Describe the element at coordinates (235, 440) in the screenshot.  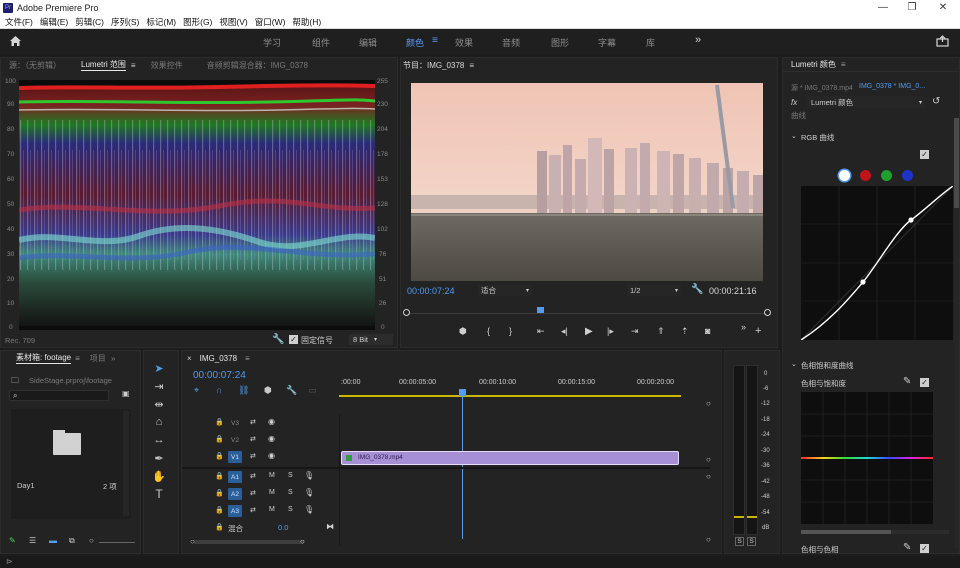
I see `track-target-v2: V2` at that location.